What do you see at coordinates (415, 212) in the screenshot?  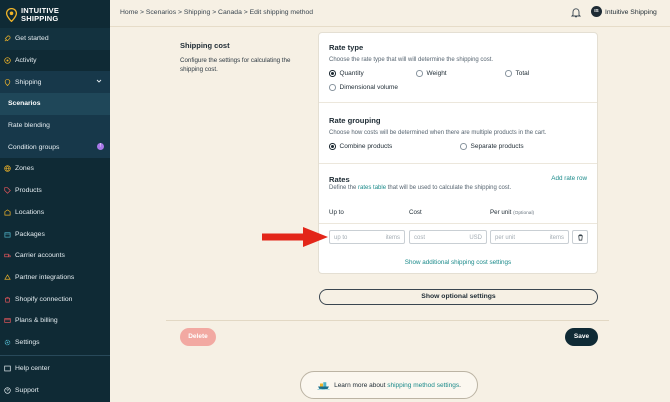 I see `column-header-cost: Cost` at bounding box center [415, 212].